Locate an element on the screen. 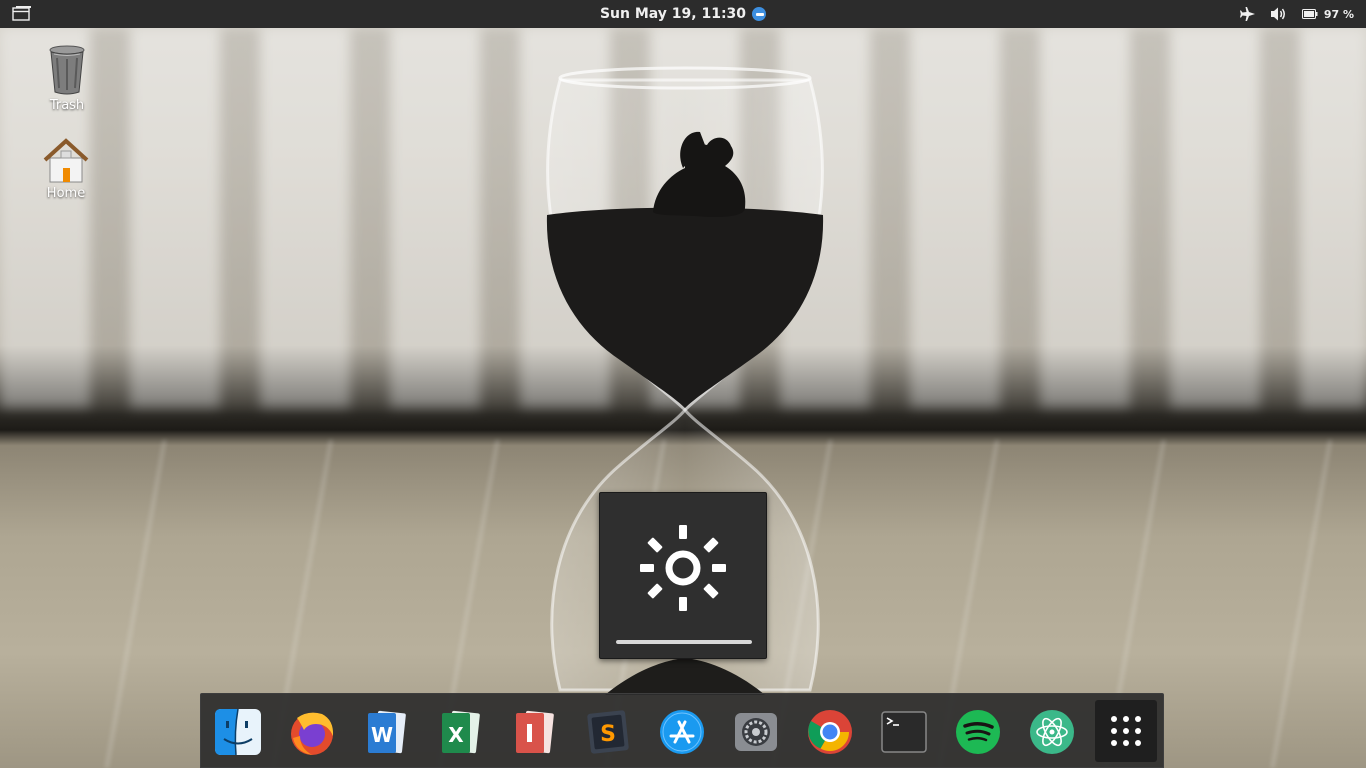  window-switcher-icon is located at coordinates (22, 14).